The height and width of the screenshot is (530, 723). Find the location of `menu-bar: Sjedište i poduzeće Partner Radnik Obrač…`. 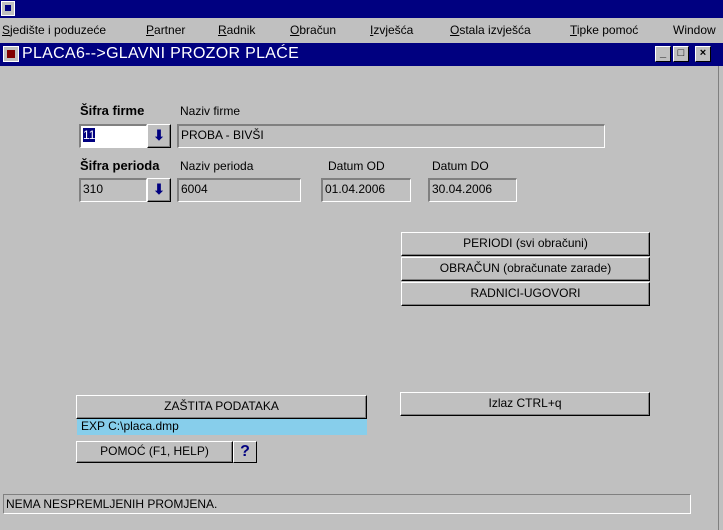

menu-bar: Sjedište i poduzeće Partner Radnik Obrač… is located at coordinates (361, 30).